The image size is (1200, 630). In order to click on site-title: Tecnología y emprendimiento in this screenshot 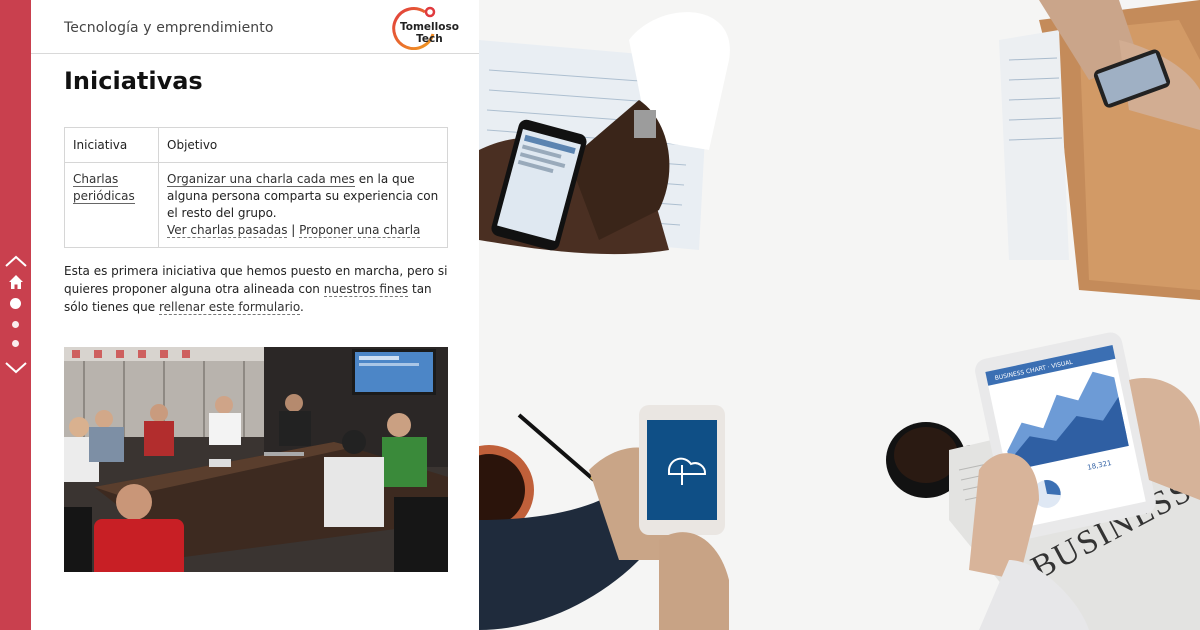, I will do `click(169, 28)`.